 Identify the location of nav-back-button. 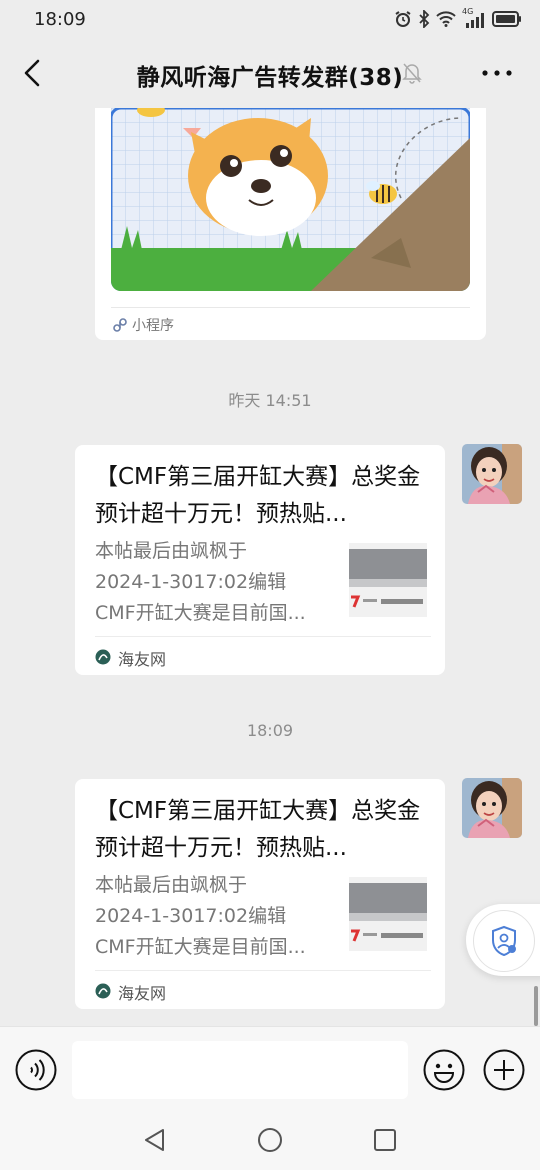
(155, 1140).